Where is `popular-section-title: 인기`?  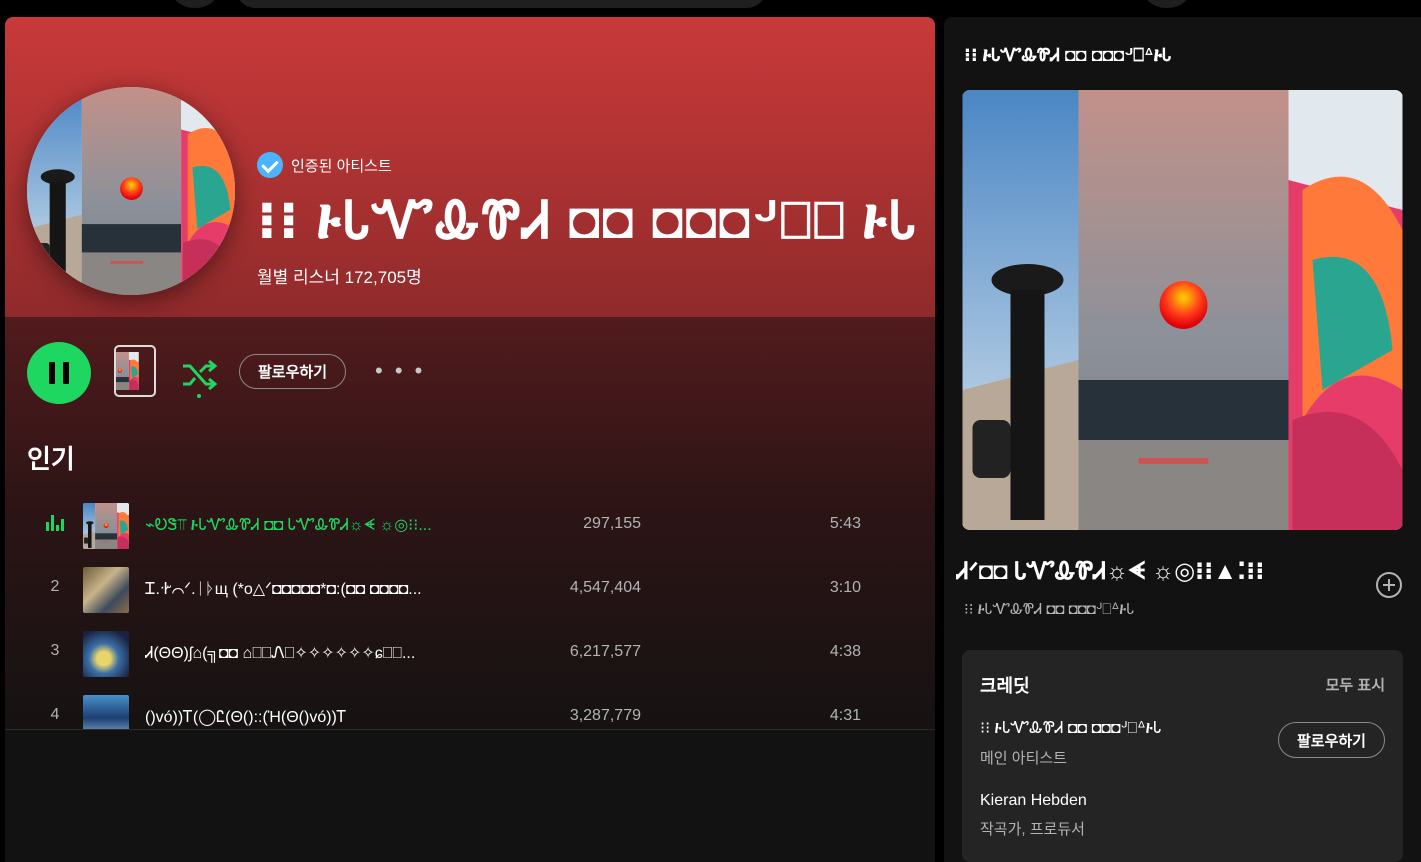 popular-section-title: 인기 is located at coordinates (51, 459).